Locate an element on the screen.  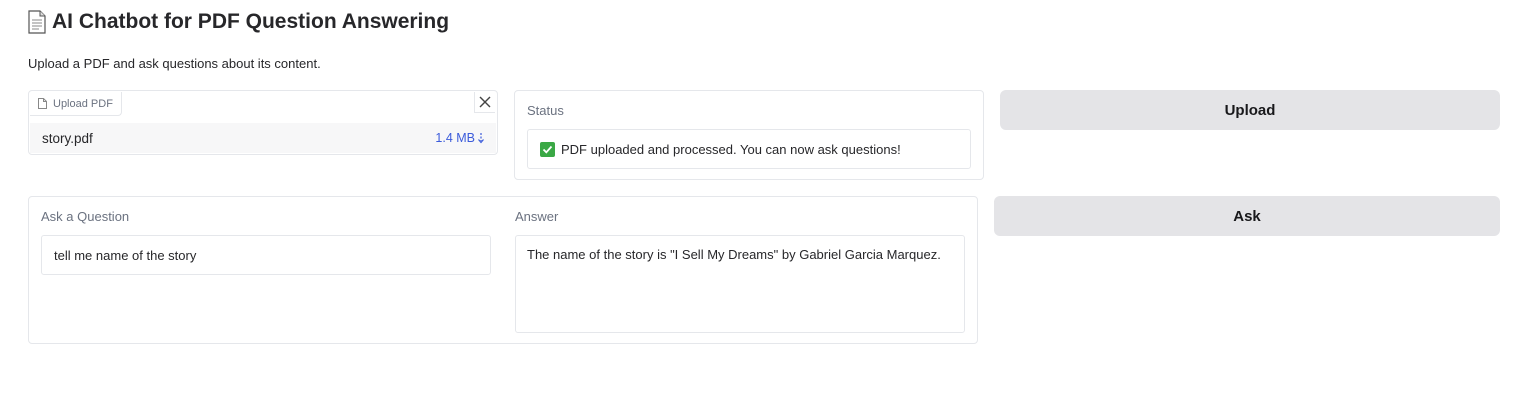
close-icon is located at coordinates (485, 102).